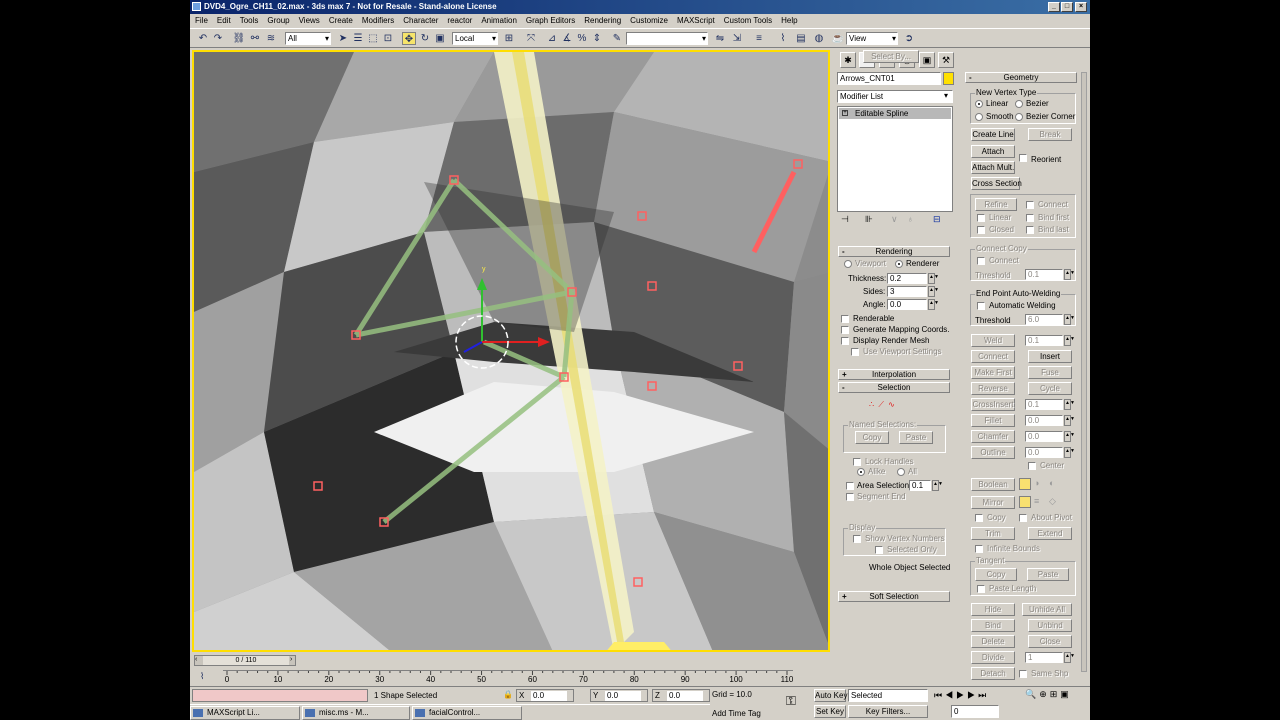 This screenshot has width=1280, height=720. What do you see at coordinates (696, 20) in the screenshot?
I see `menu-maxscript: MAXScript` at bounding box center [696, 20].